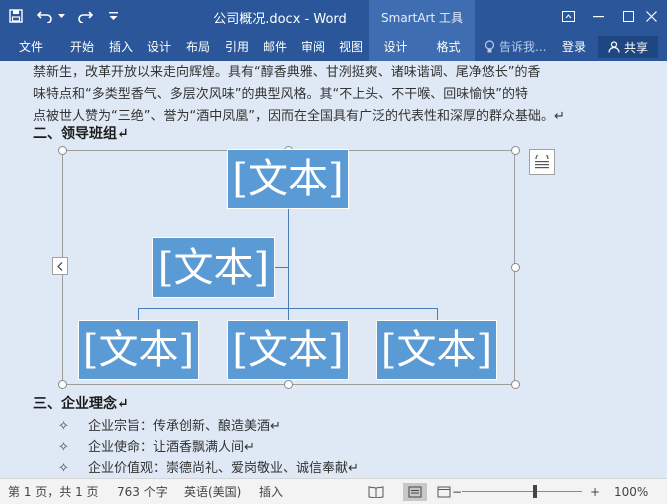 This screenshot has width=667, height=504. What do you see at coordinates (184, 426) in the screenshot?
I see `bullet-text-1: 企业宗旨：传承创新、酿造美酒↵` at bounding box center [184, 426].